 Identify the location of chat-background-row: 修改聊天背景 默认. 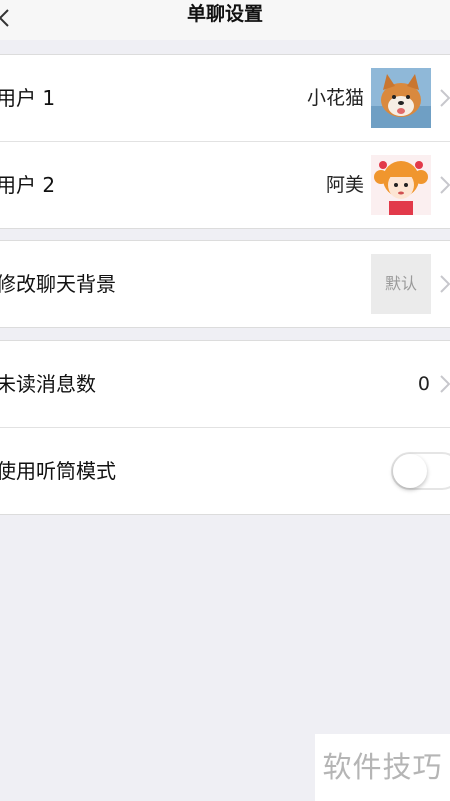
(225, 284).